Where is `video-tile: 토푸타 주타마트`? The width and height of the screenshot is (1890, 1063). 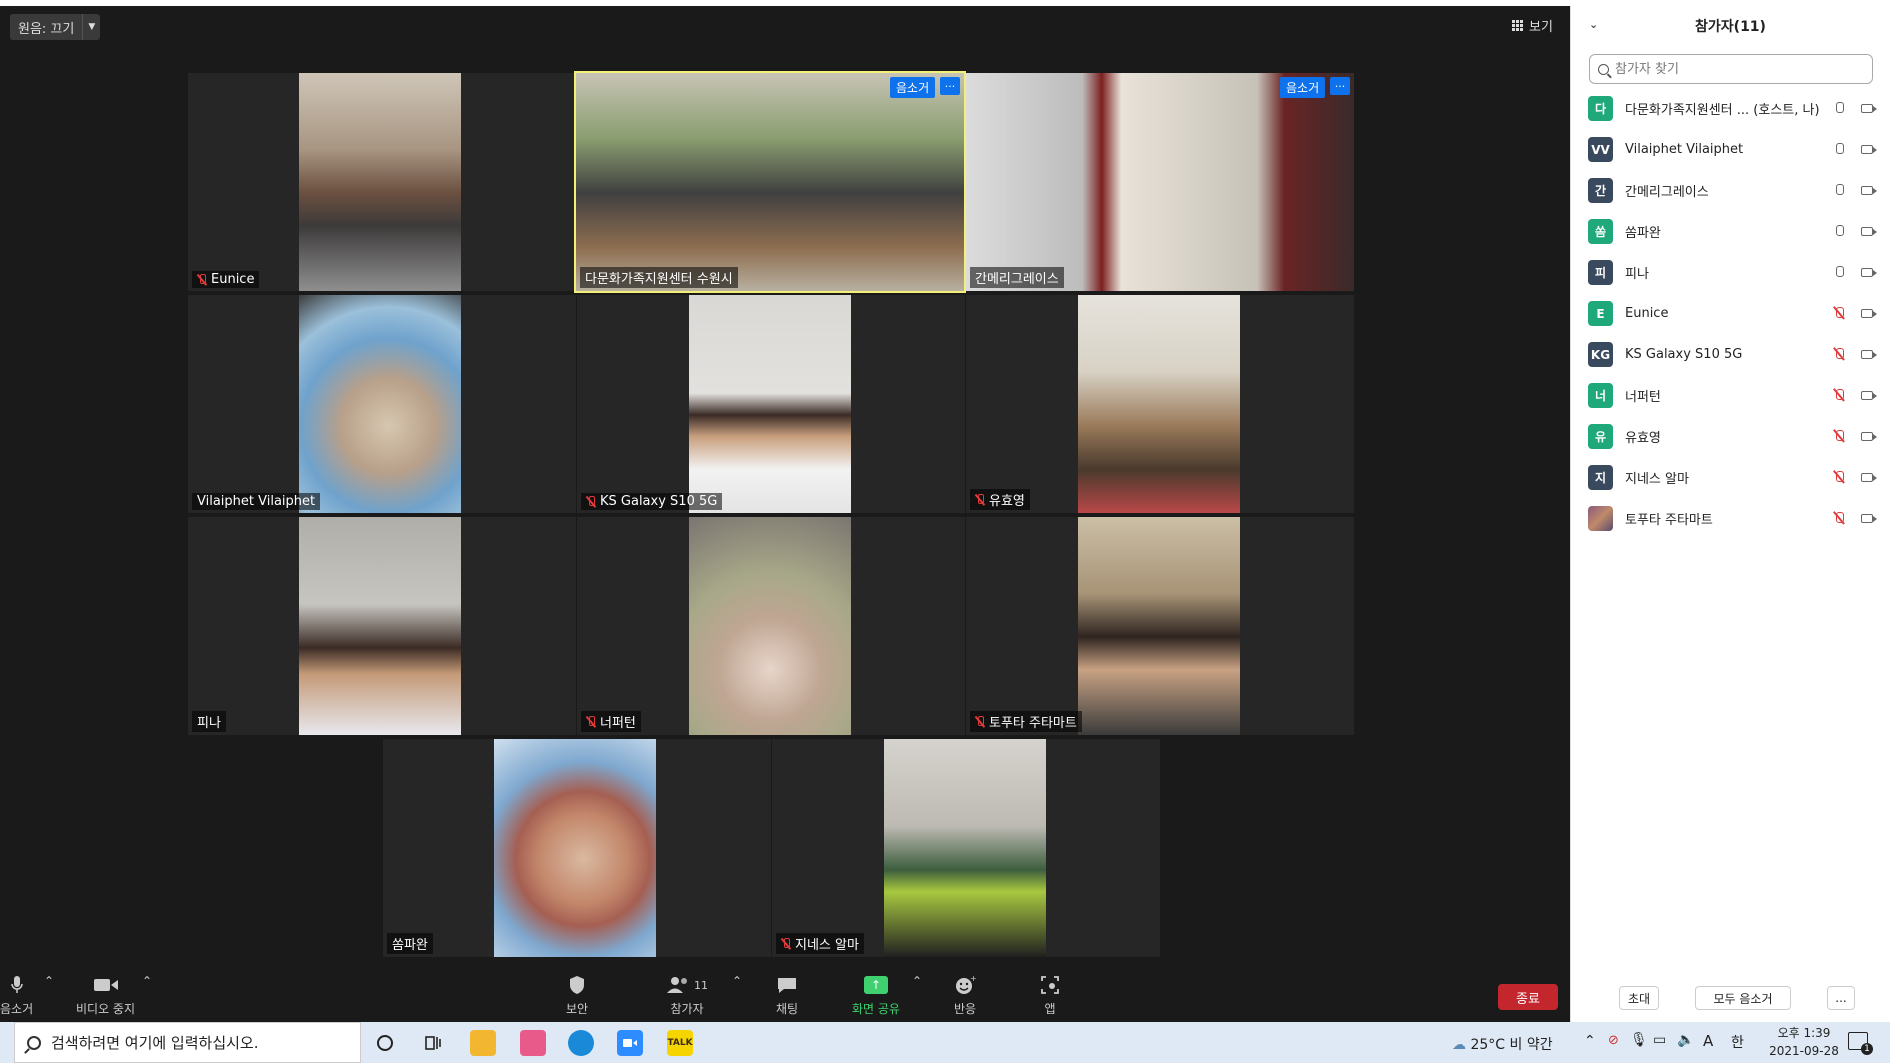 video-tile: 토푸타 주타마트 is located at coordinates (1160, 626).